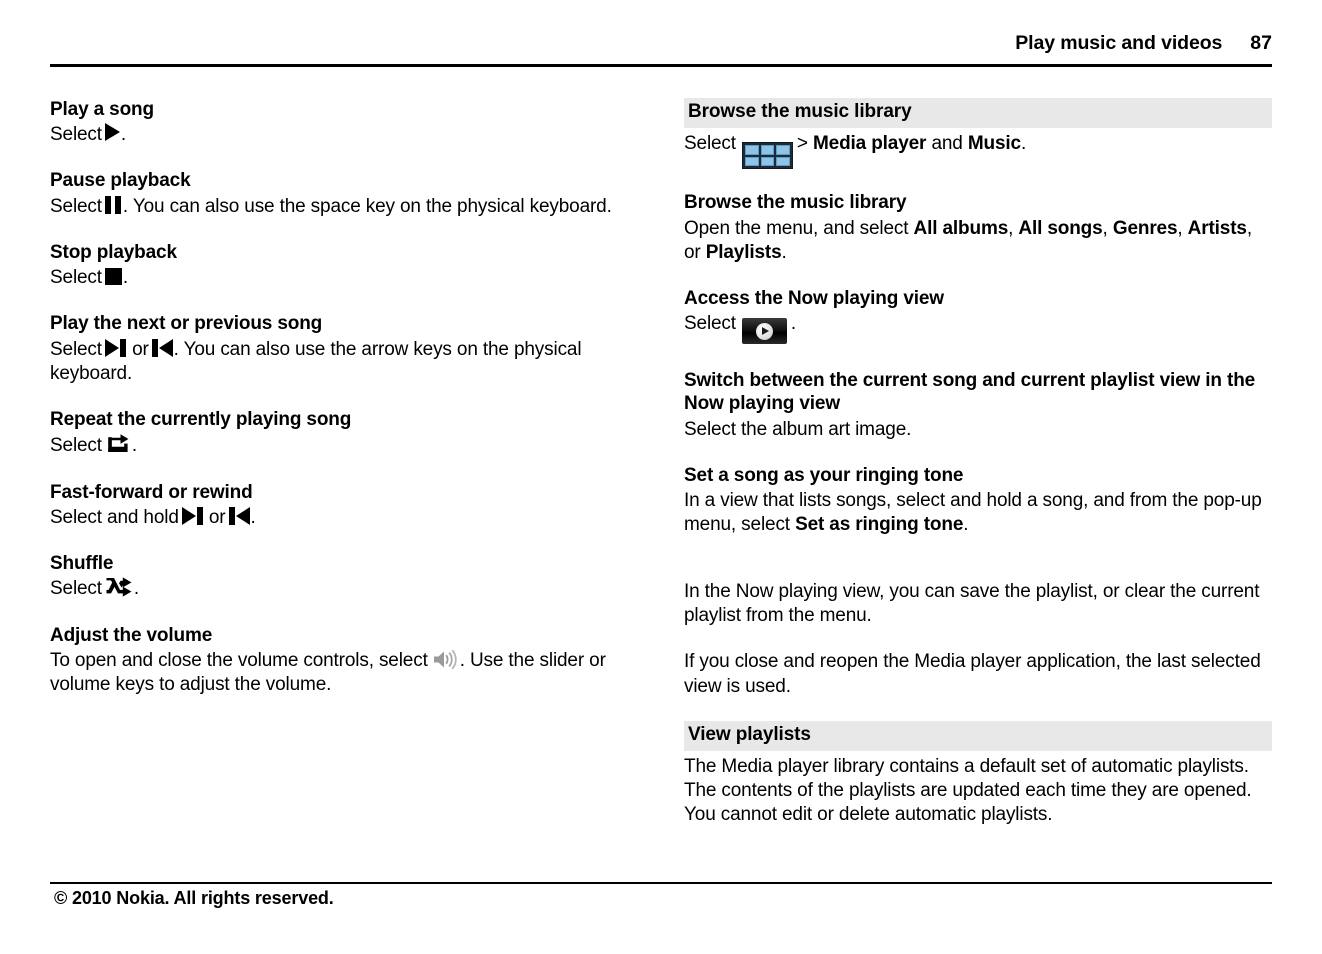 This screenshot has height=954, width=1322. I want to click on bold-all-songs: All songs, so click(1060, 228).